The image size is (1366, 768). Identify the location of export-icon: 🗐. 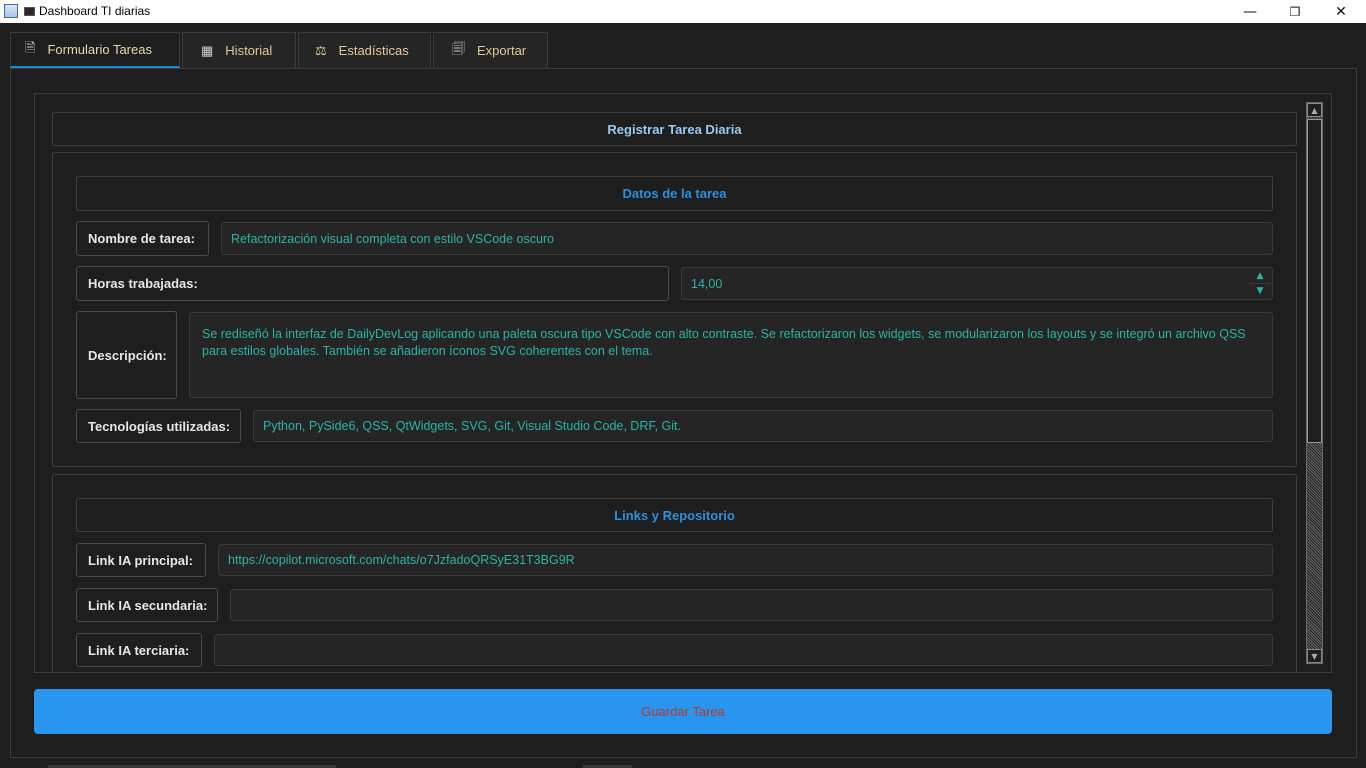
(458, 48).